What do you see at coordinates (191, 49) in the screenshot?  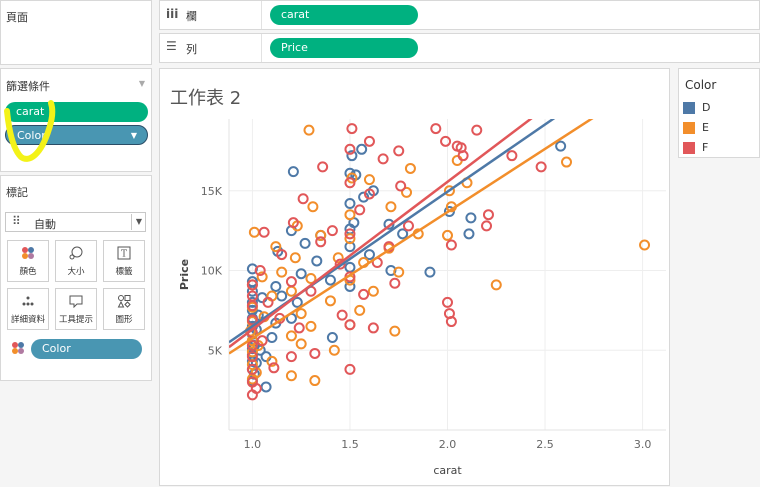 I see `rows-label: 列` at bounding box center [191, 49].